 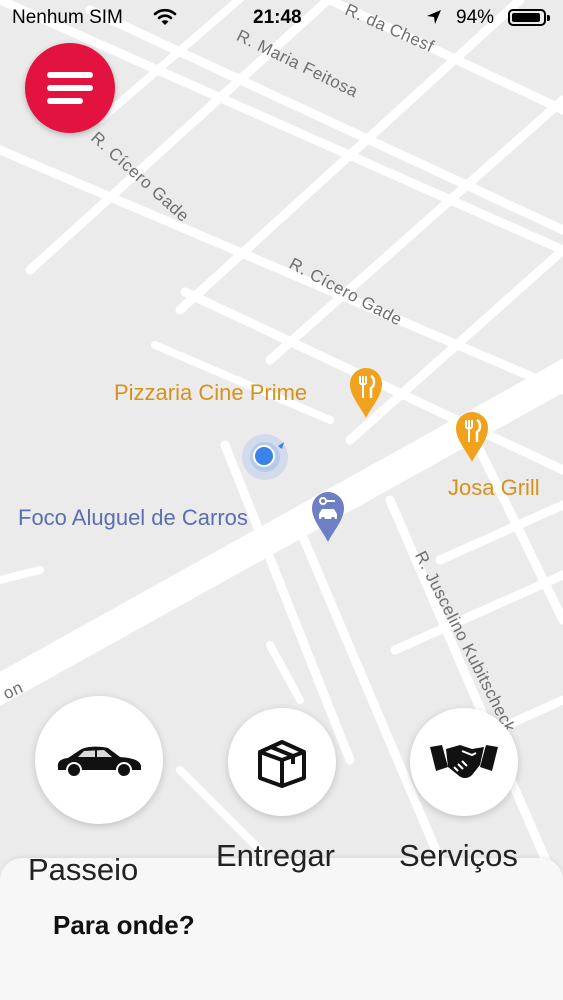 I want to click on package-icon, so click(x=282, y=764).